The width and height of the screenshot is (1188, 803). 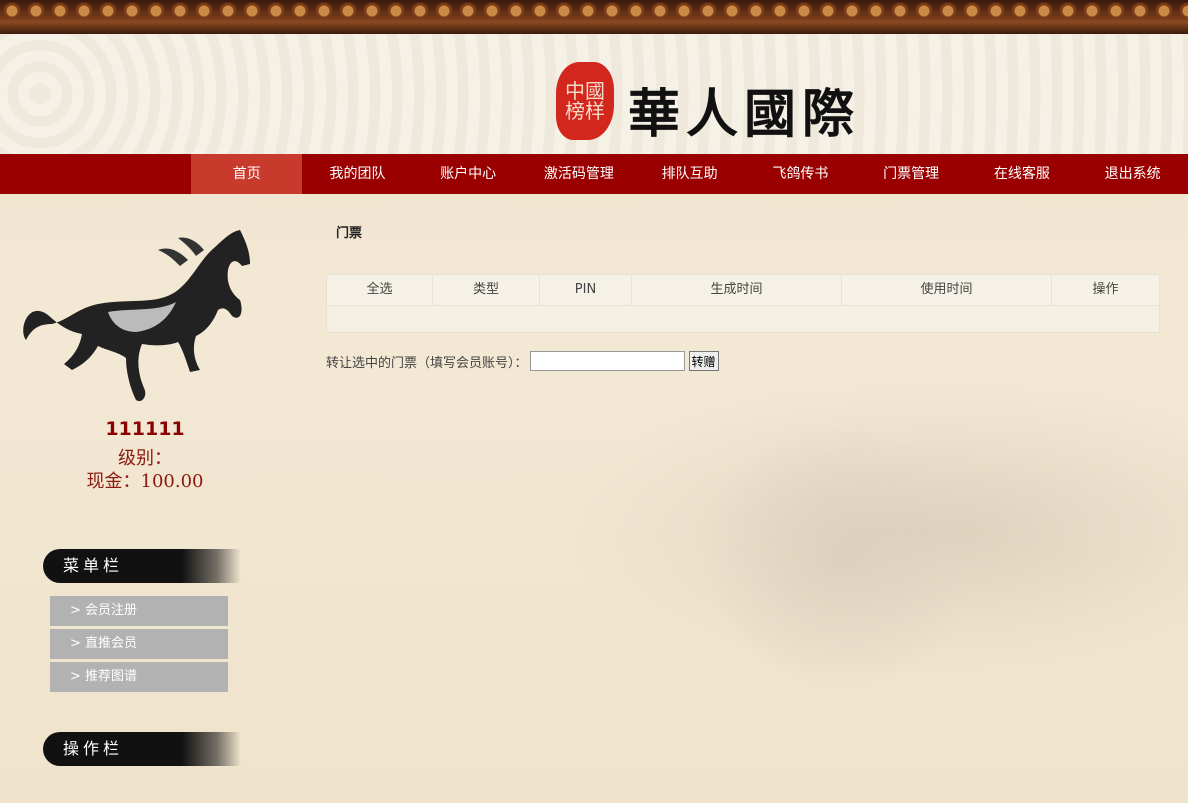 I want to click on roof-tile-banner, so click(x=594, y=17).